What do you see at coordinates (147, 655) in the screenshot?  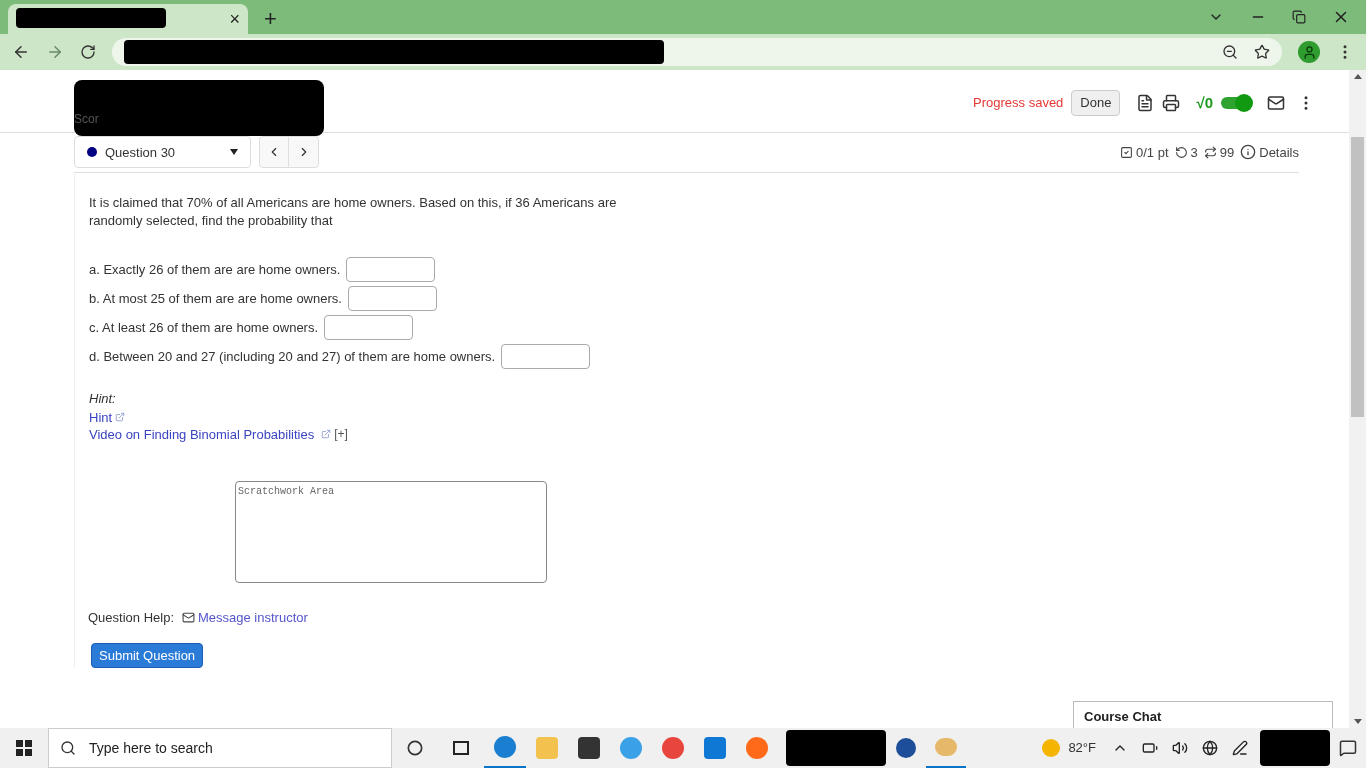 I see `submit-question-button: Submit Question` at bounding box center [147, 655].